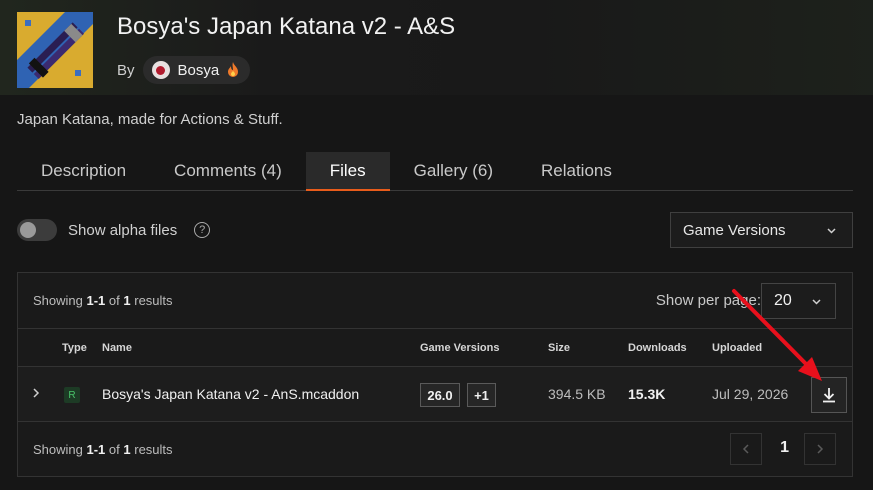 The image size is (873, 490). I want to click on tab-relations: Relations, so click(576, 171).